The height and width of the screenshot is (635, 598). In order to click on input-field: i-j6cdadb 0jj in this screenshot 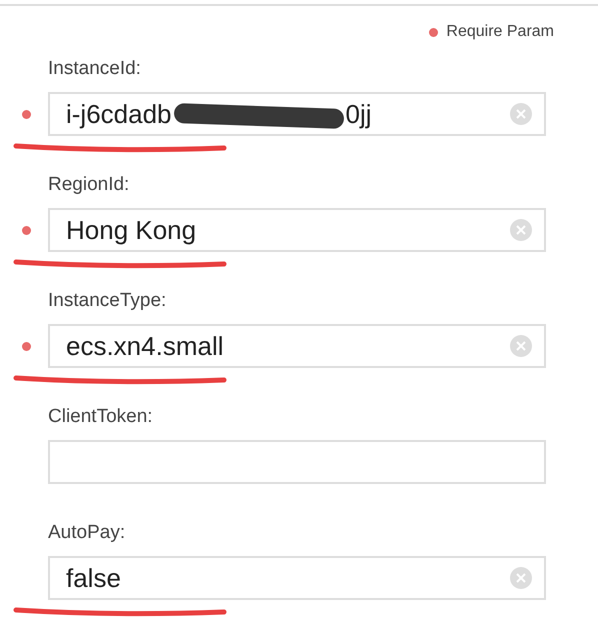, I will do `click(297, 114)`.